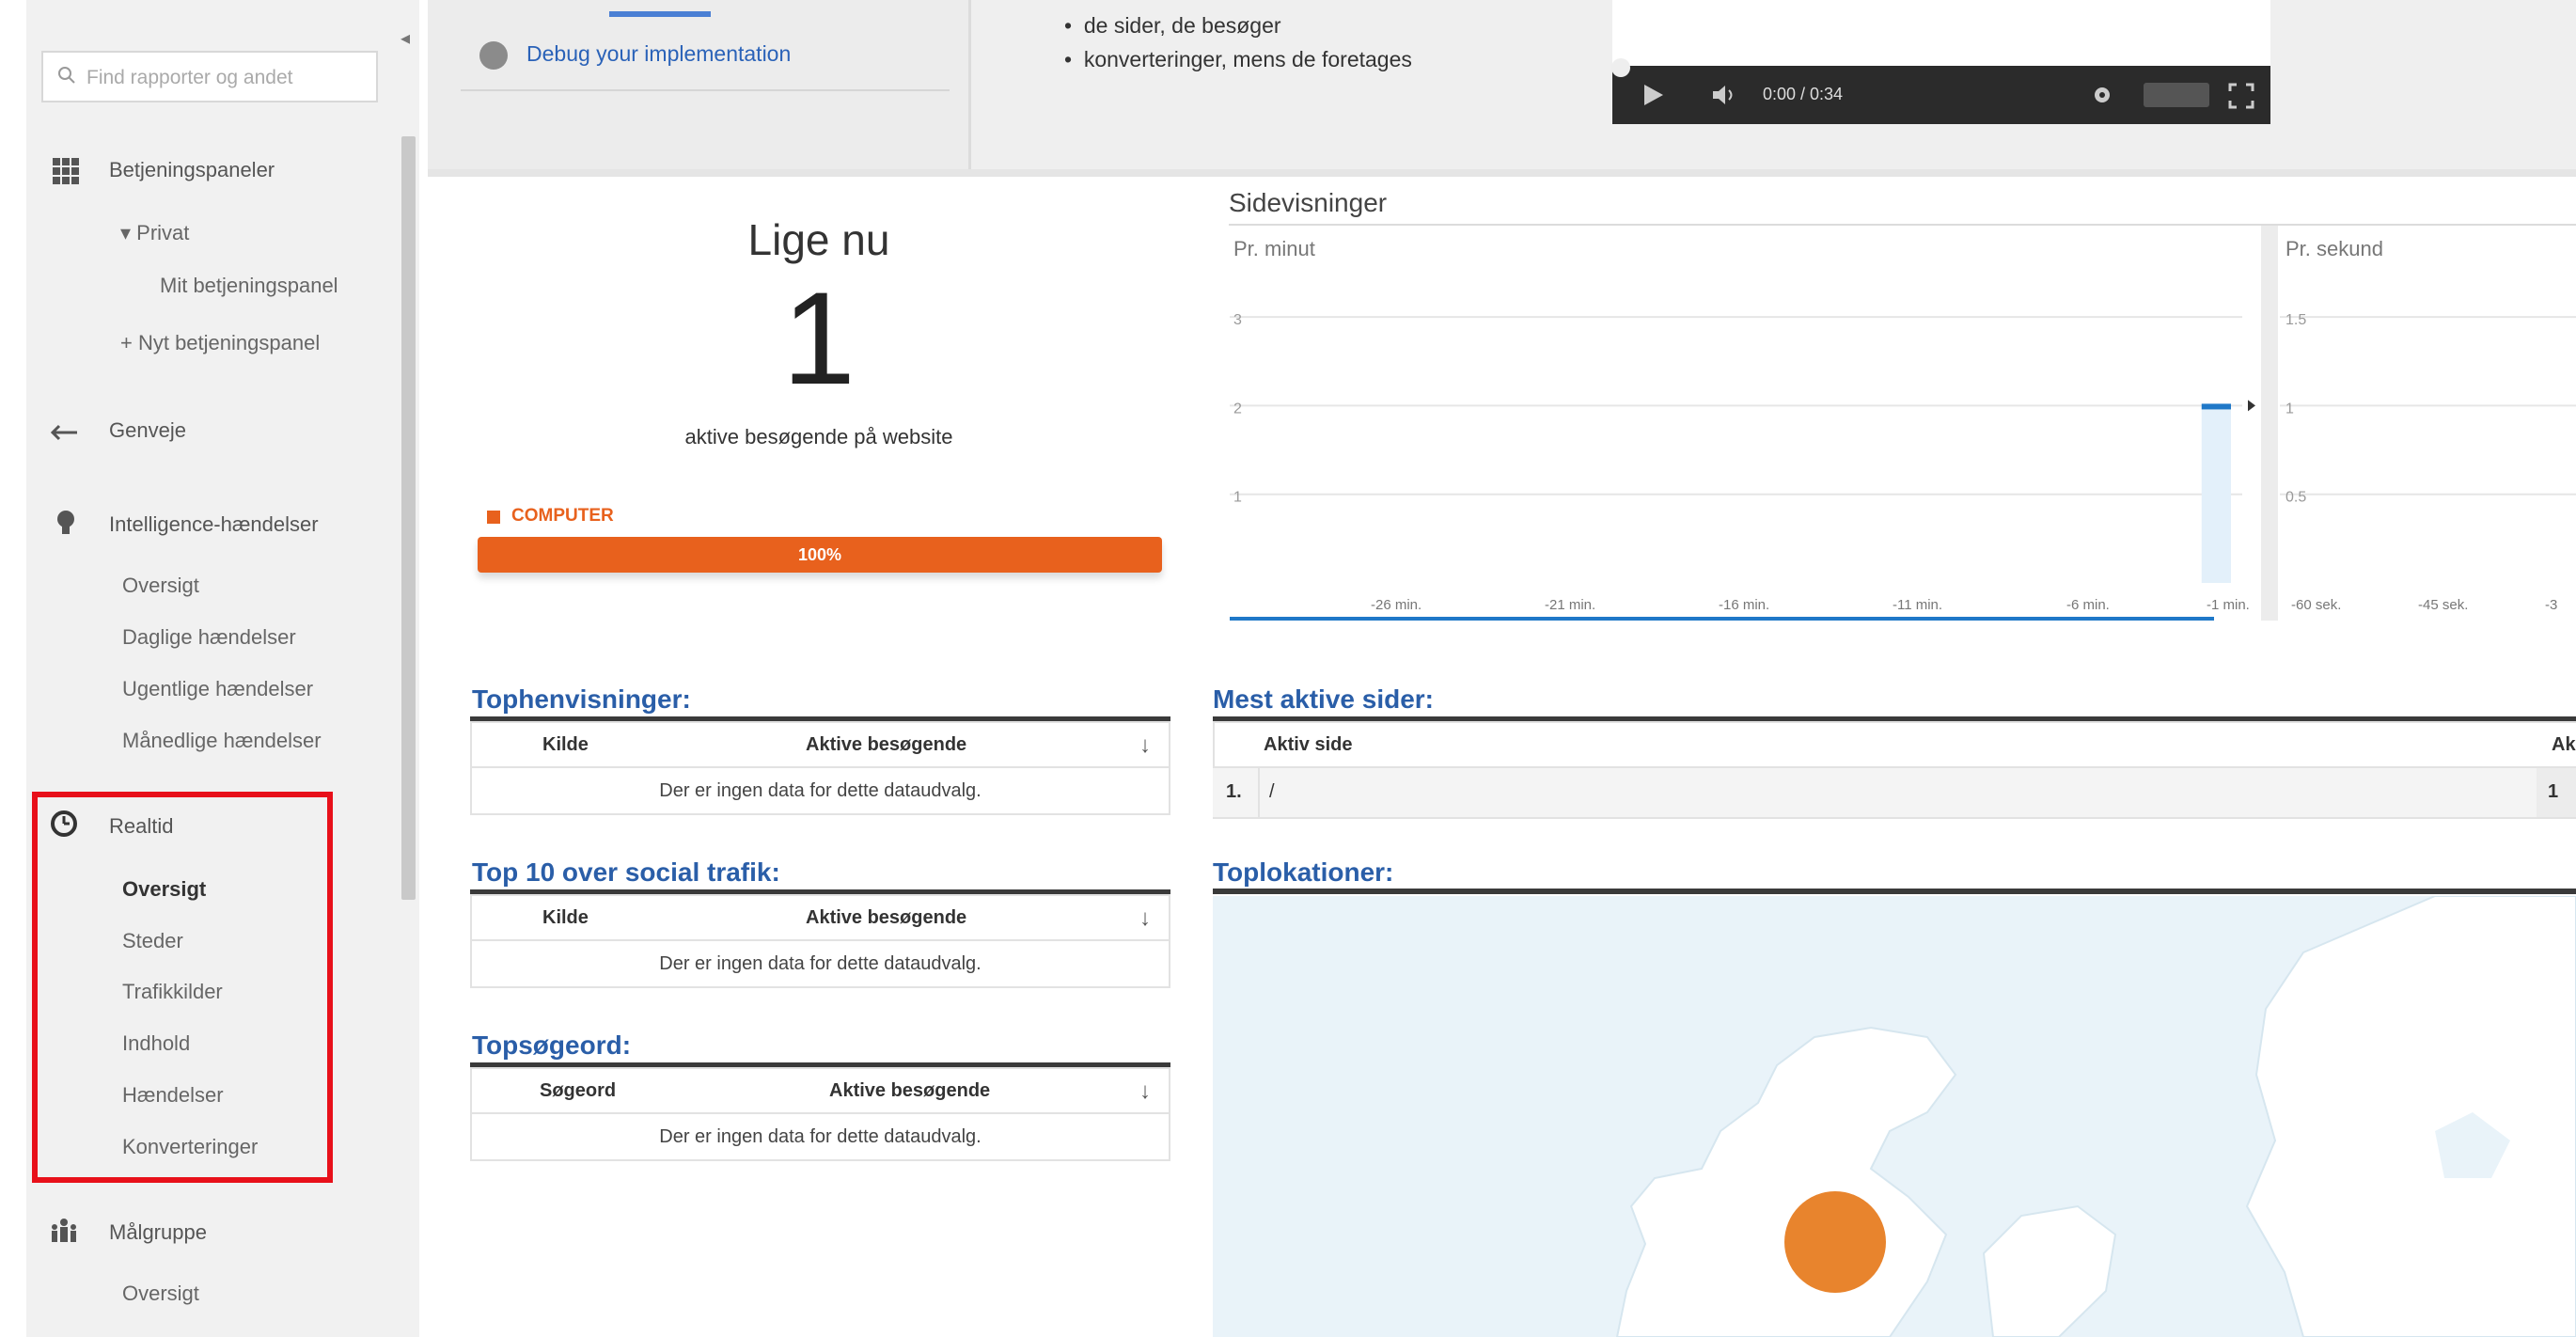 Image resolution: width=2576 pixels, height=1337 pixels. What do you see at coordinates (161, 1294) in the screenshot?
I see `nav-audience-overview: Oversigt` at bounding box center [161, 1294].